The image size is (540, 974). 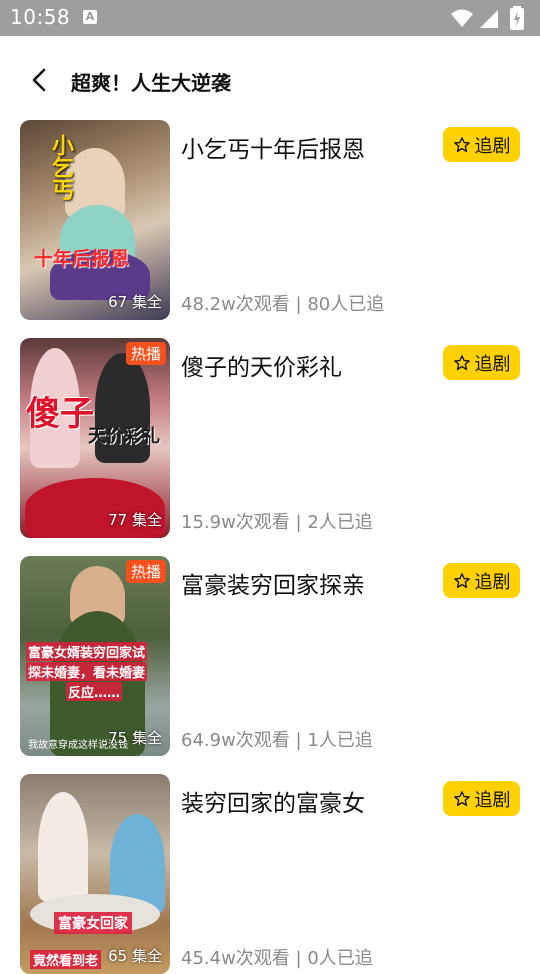 I want to click on view-count: 48.2w次观看, so click(x=235, y=304).